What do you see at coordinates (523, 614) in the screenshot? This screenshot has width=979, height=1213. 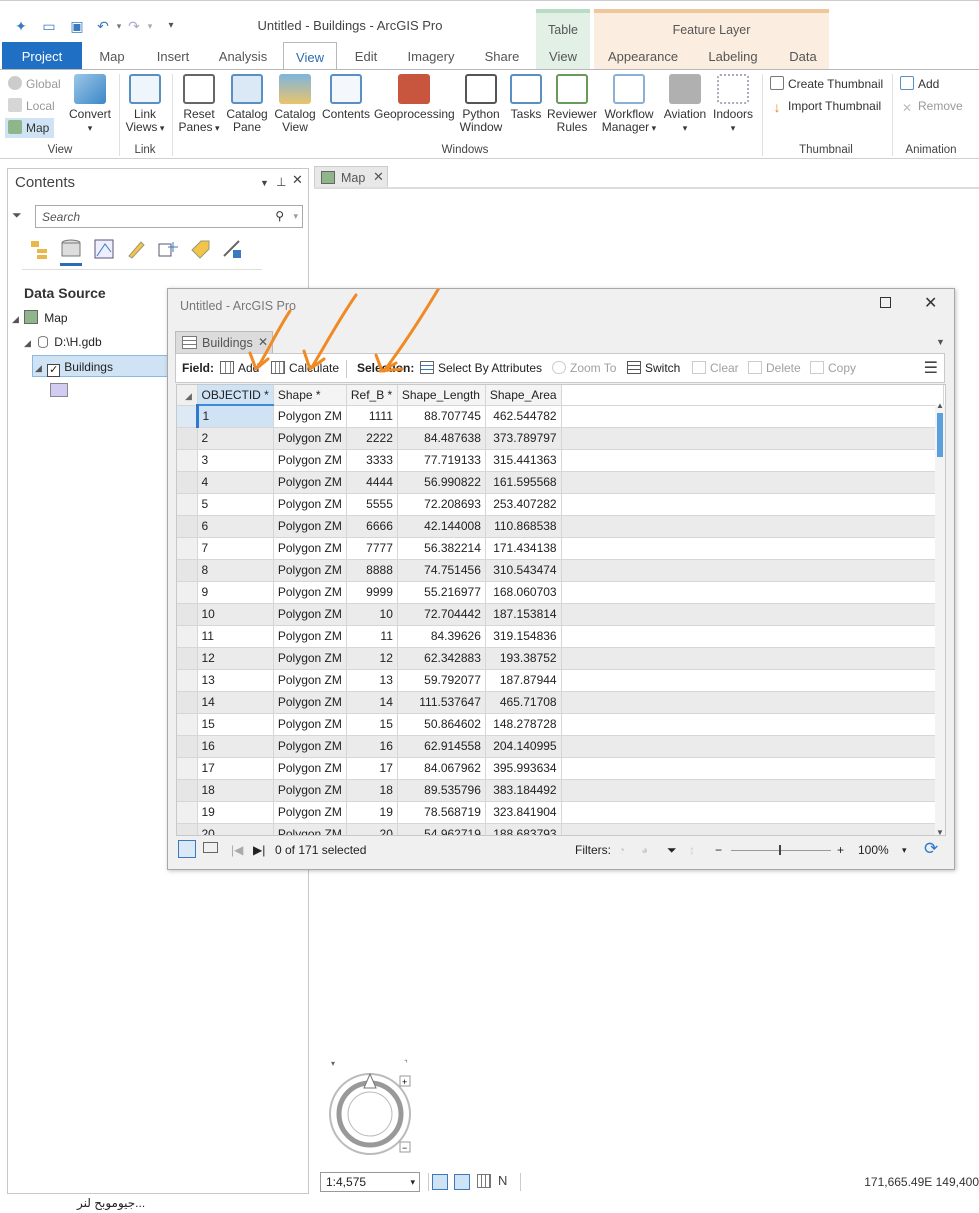 I see `cell-shape-area: 187.153814` at bounding box center [523, 614].